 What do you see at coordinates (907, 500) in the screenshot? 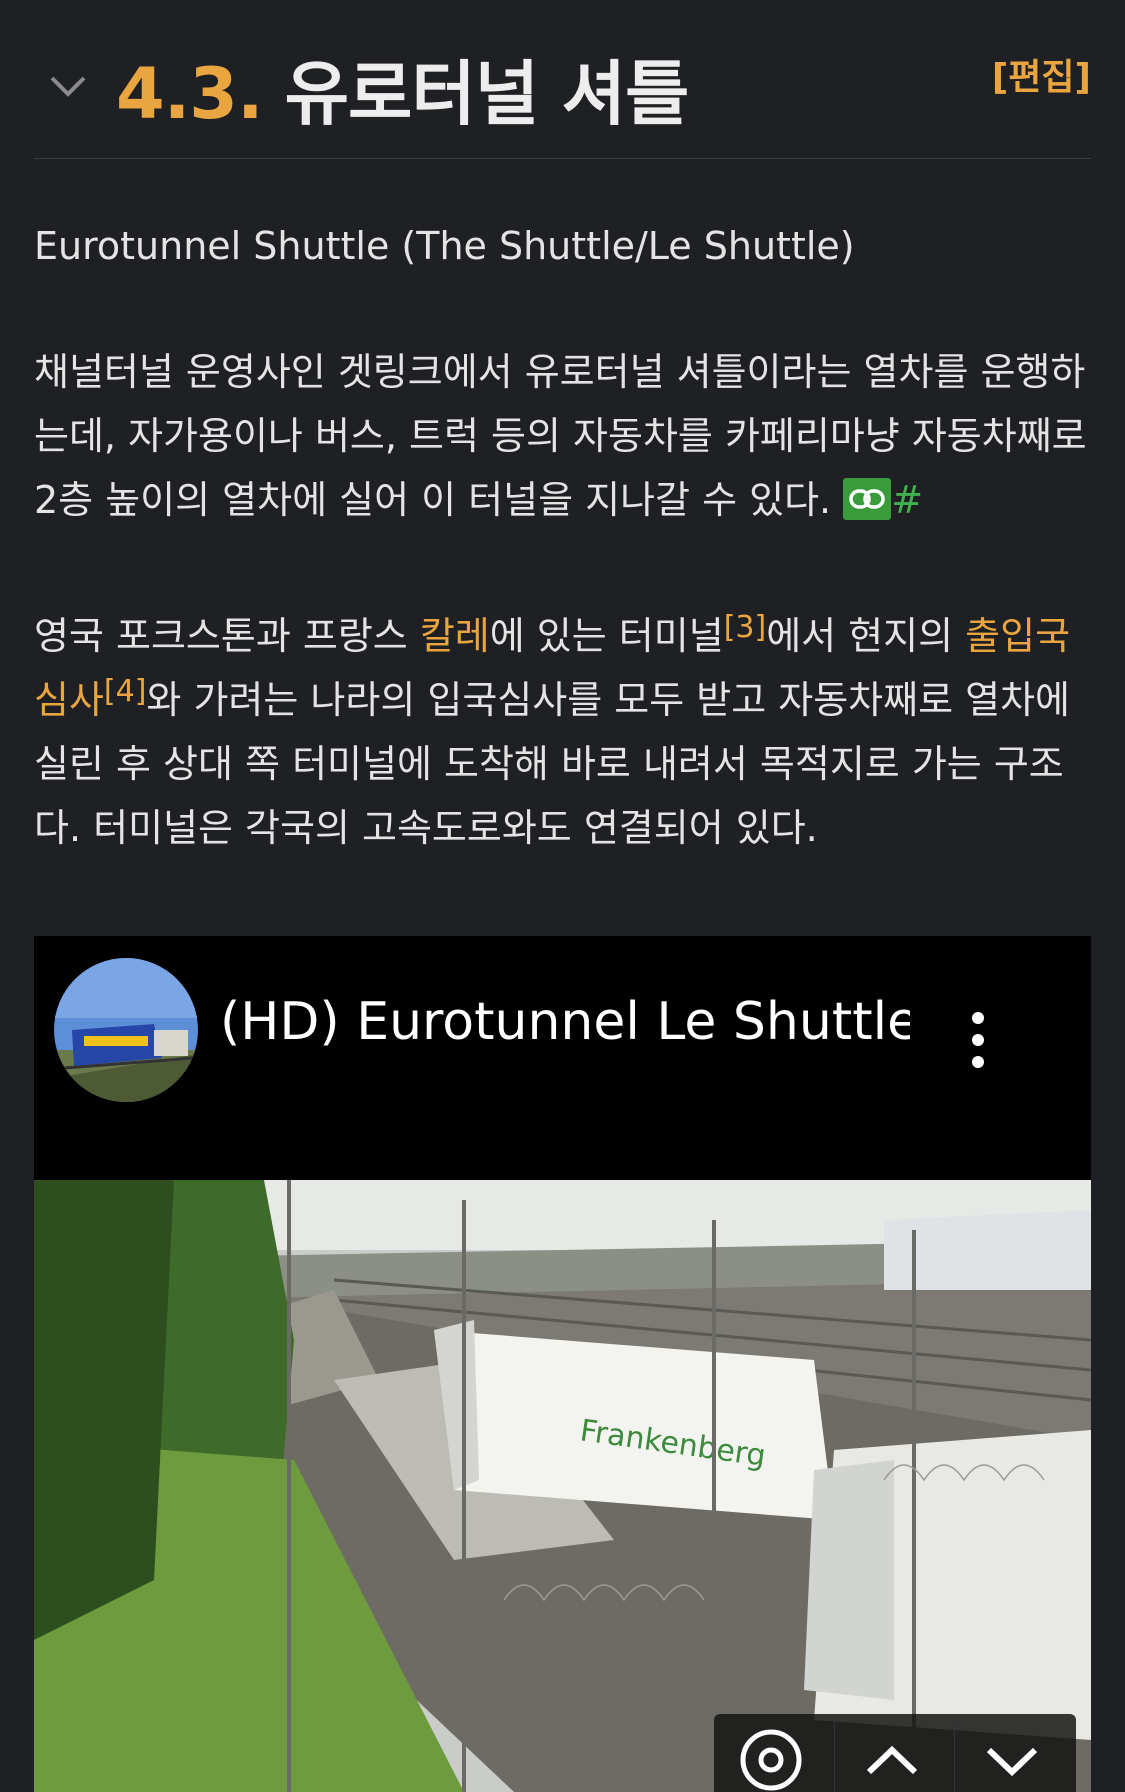
I see `anchor-hash-link: #` at bounding box center [907, 500].